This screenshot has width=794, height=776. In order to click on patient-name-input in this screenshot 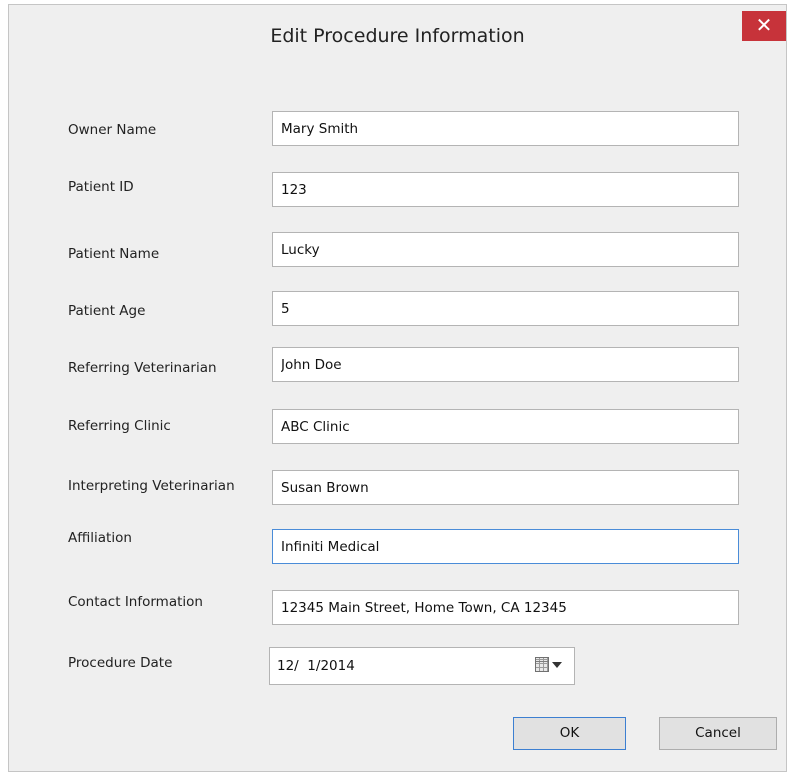, I will do `click(505, 249)`.